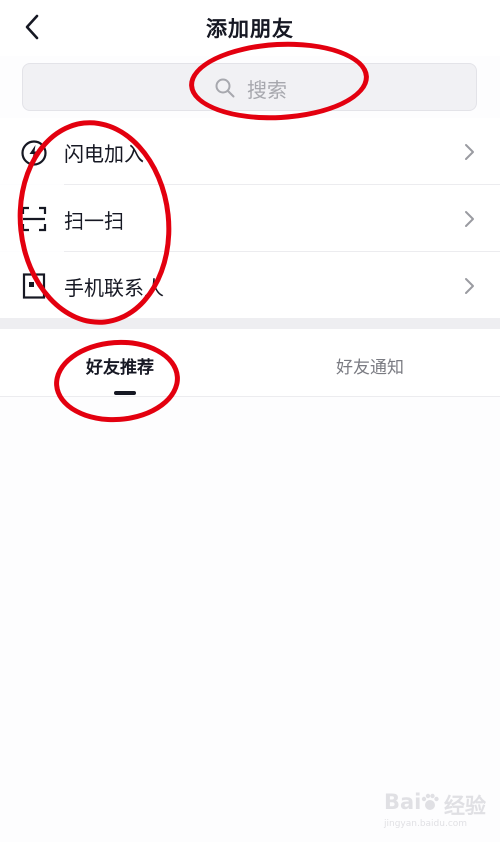 This screenshot has height=842, width=500. What do you see at coordinates (104, 154) in the screenshot?
I see `menu-item-label: 闪电加入` at bounding box center [104, 154].